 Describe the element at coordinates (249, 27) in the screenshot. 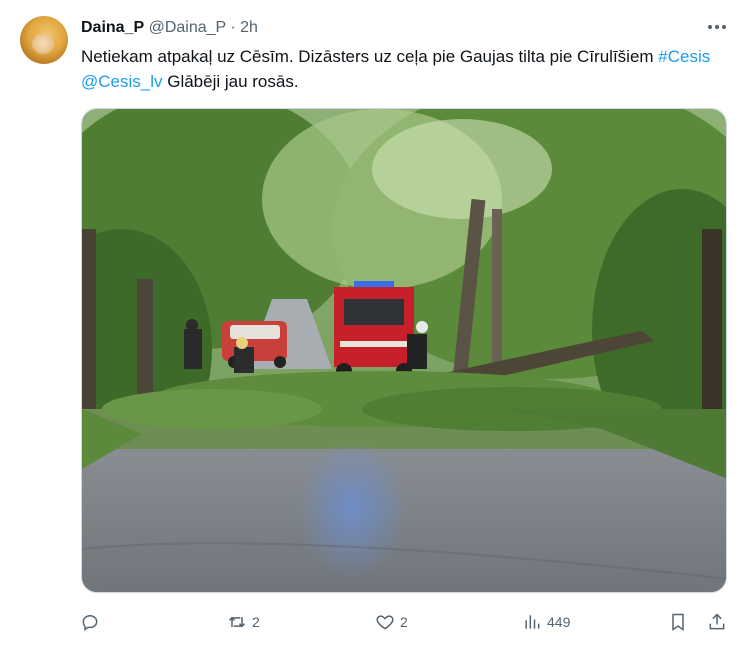

I see `timestamp: 2h` at that location.